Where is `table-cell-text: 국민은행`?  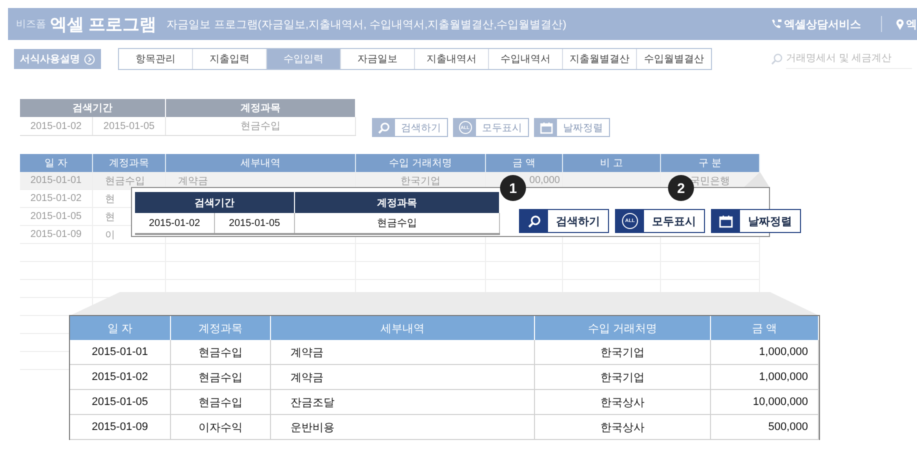 table-cell-text: 국민은행 is located at coordinates (710, 181).